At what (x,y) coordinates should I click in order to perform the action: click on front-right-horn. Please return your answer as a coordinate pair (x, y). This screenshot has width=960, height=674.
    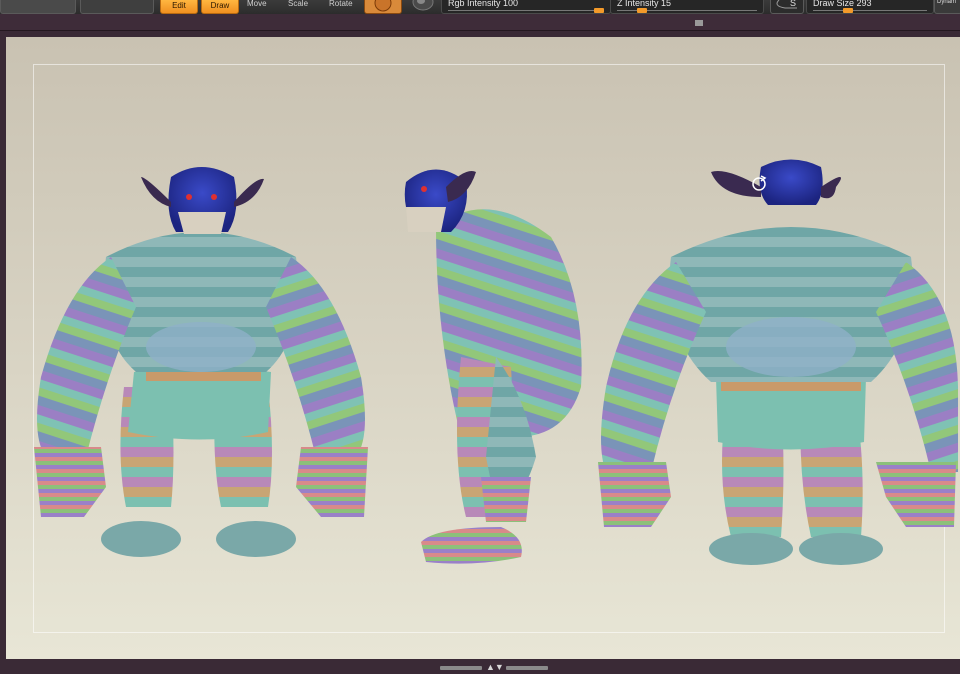
    Looking at the image, I should click on (249, 192).